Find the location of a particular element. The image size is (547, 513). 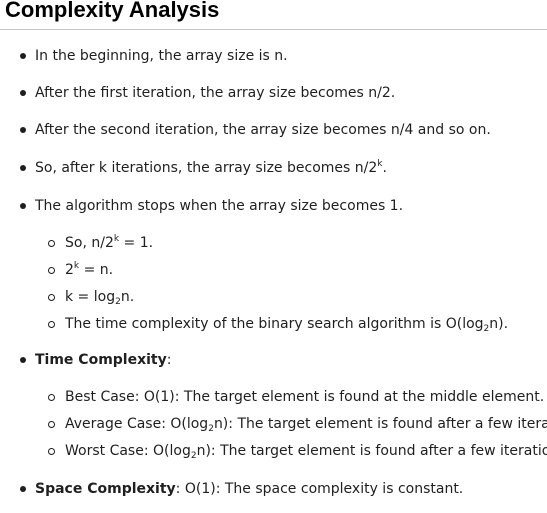

space-complexity-label: Space Complexity is located at coordinates (105, 489).